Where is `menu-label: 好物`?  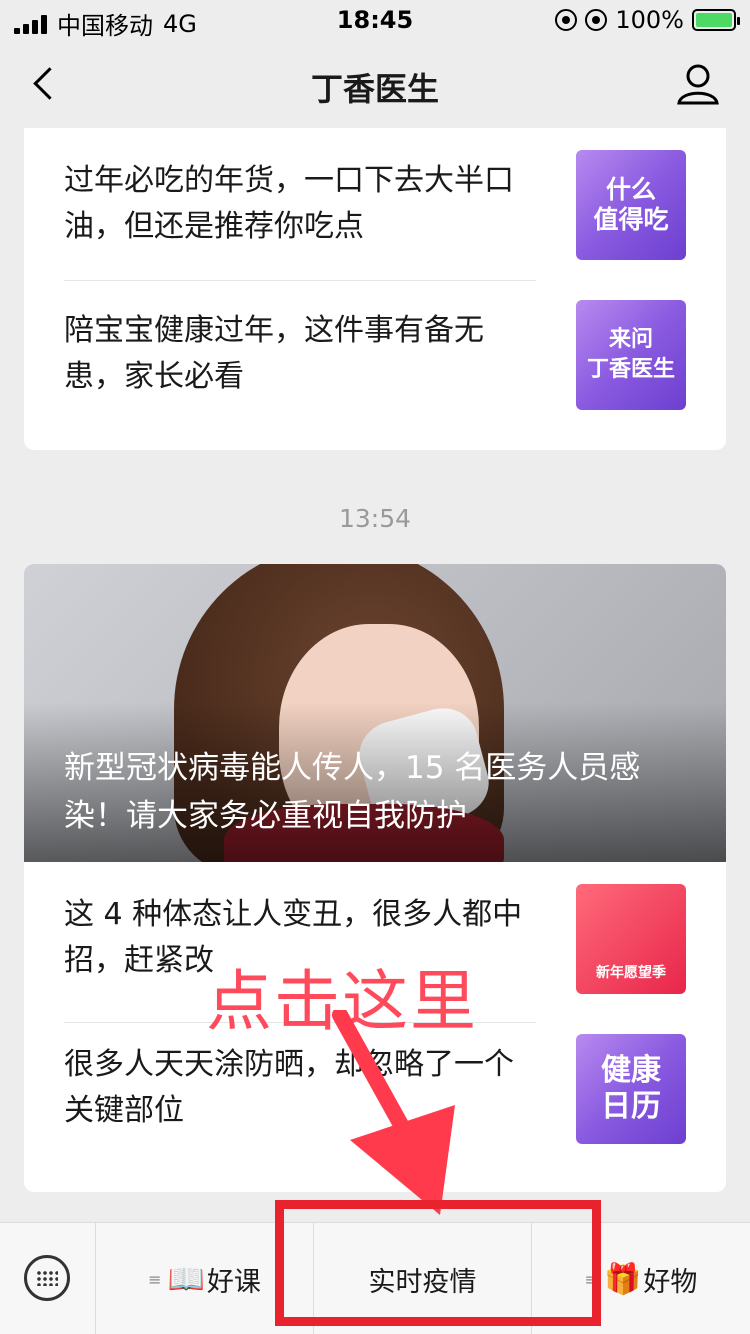
menu-label: 好物 is located at coordinates (670, 1282).